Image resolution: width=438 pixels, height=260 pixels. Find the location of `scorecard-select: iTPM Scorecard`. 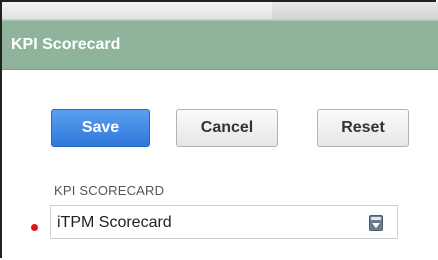

scorecard-select: iTPM Scorecard is located at coordinates (224, 222).